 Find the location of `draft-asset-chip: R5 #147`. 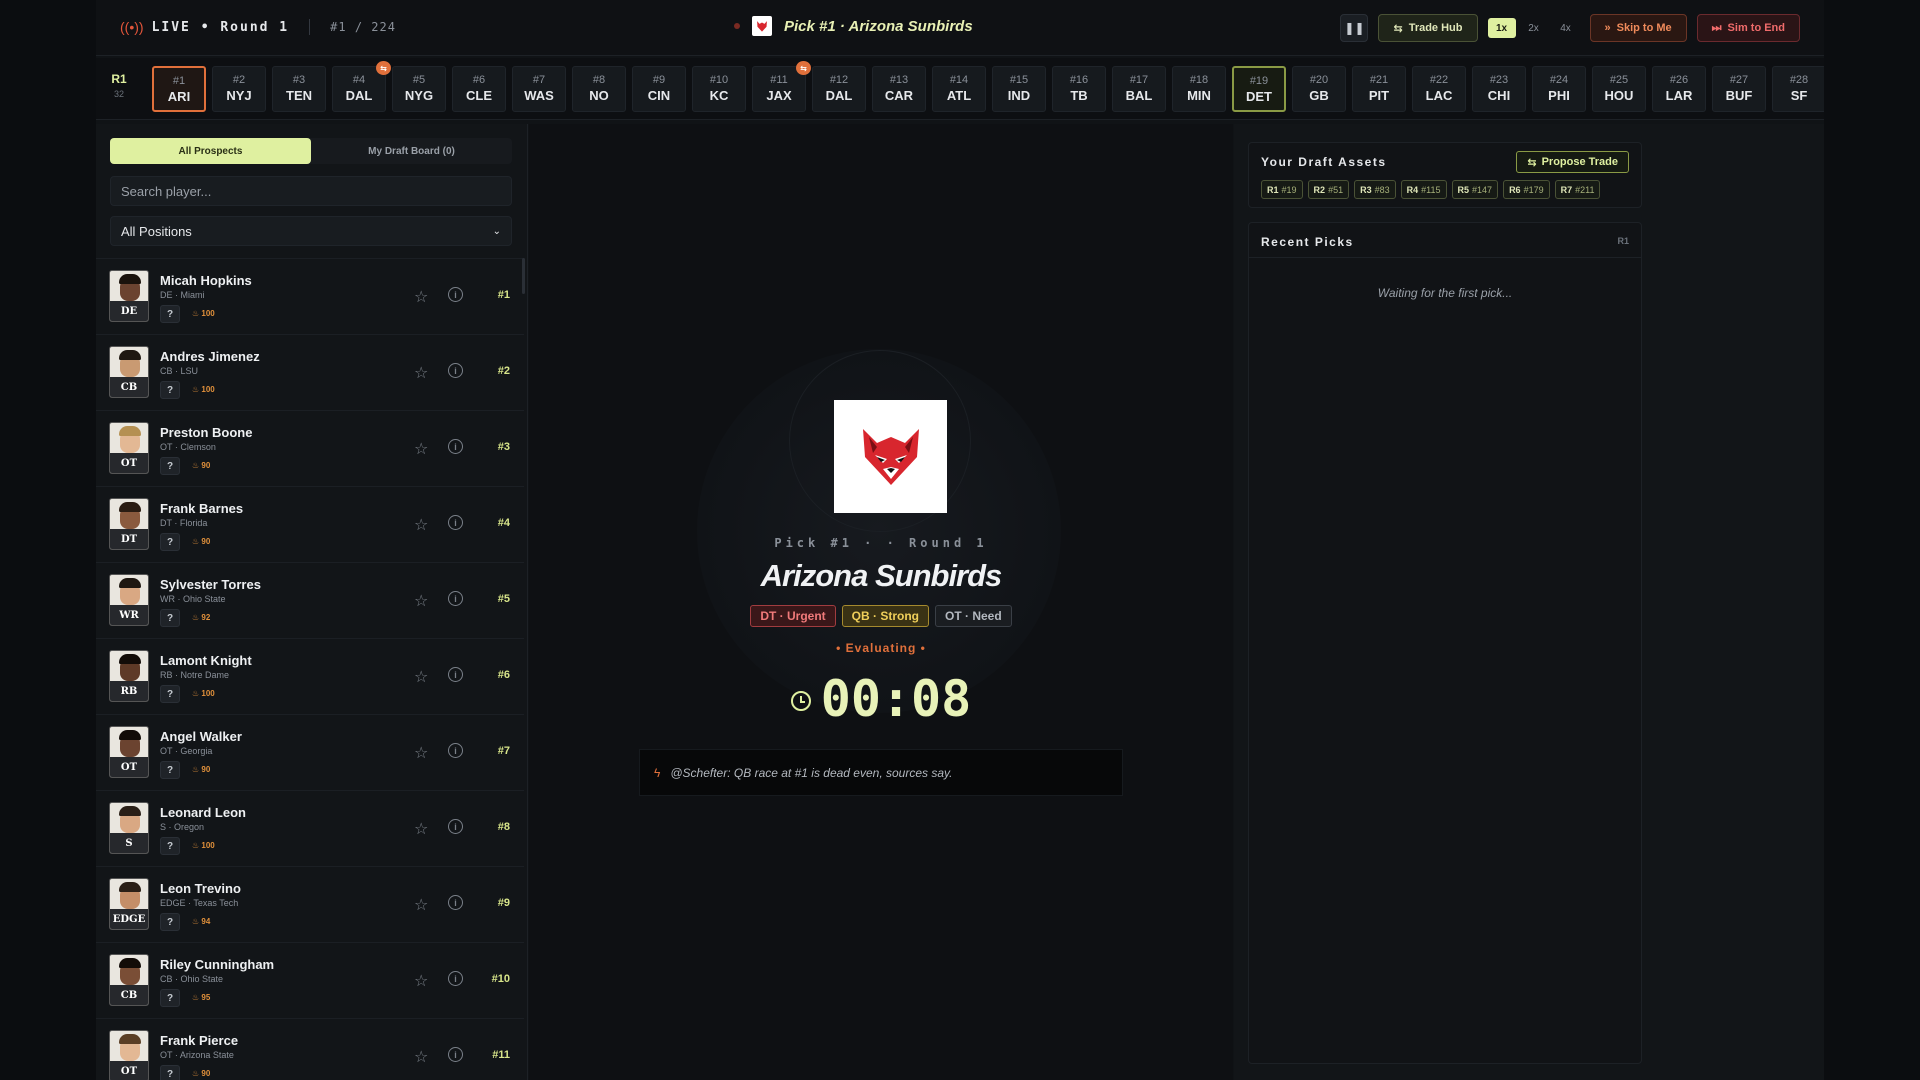

draft-asset-chip: R5 #147 is located at coordinates (1475, 189).